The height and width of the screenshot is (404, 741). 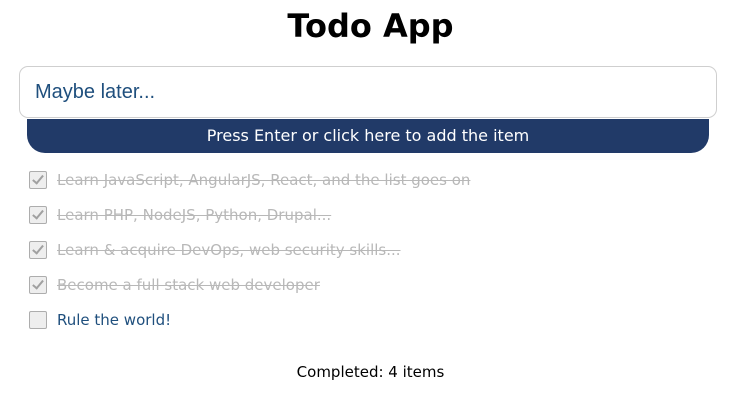 I want to click on completed-count: Completed: 4 items, so click(x=370, y=372).